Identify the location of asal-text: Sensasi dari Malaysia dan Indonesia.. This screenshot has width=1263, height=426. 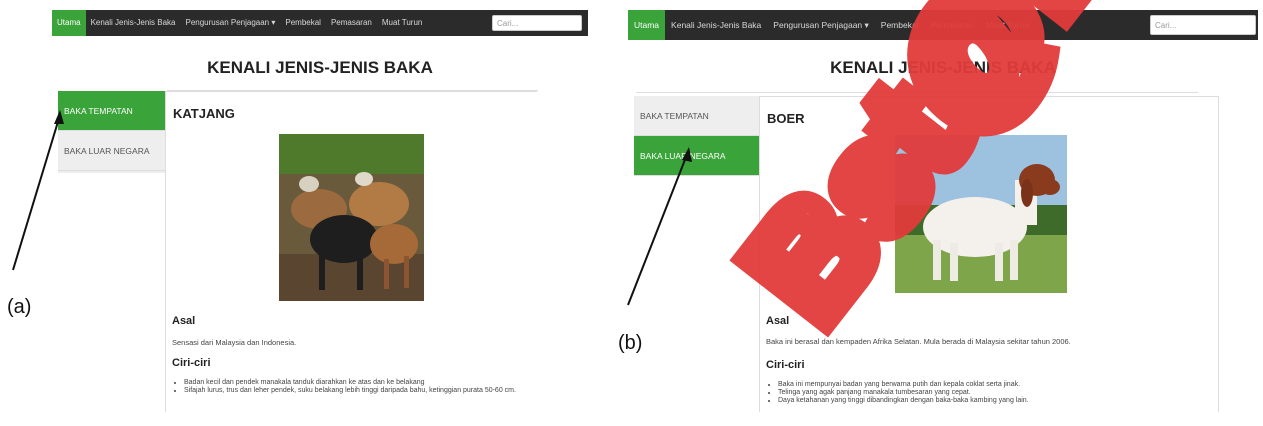
(234, 342).